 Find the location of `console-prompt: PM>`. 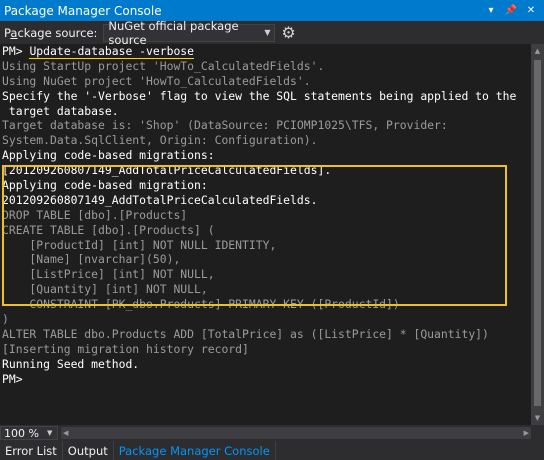

console-prompt: PM> is located at coordinates (16, 51).